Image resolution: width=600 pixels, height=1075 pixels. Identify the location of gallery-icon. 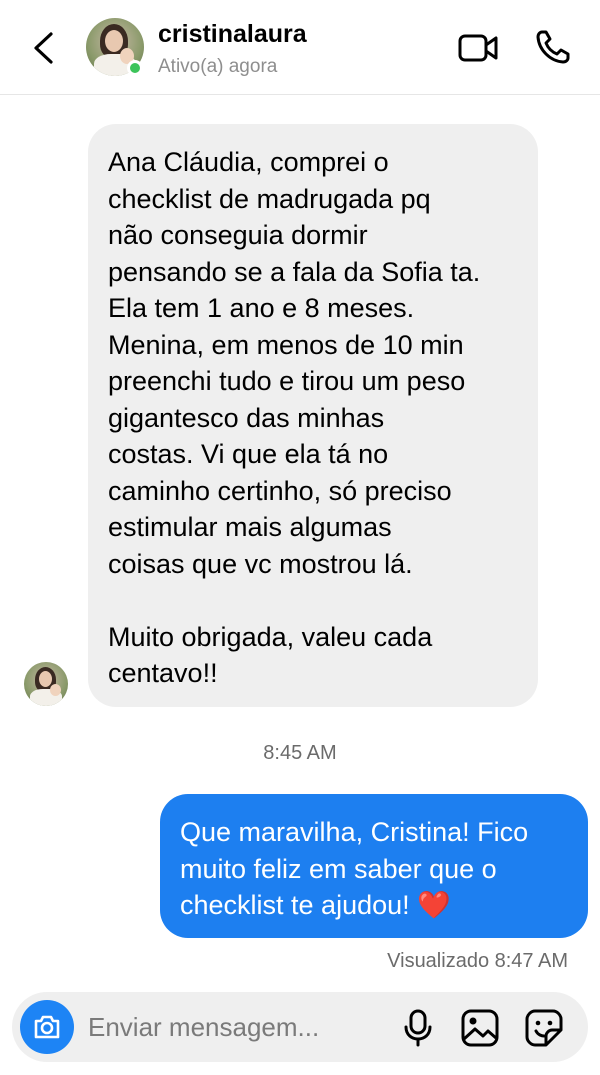
(480, 1028).